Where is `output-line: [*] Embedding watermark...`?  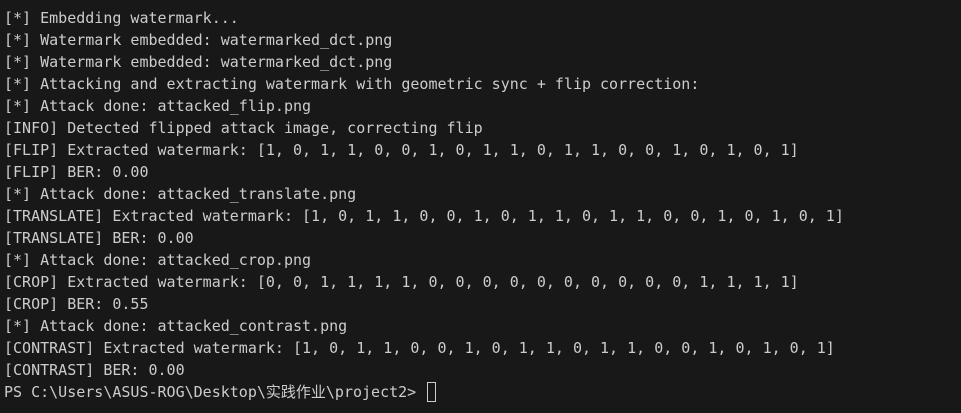
output-line: [*] Embedding watermark... is located at coordinates (121, 18).